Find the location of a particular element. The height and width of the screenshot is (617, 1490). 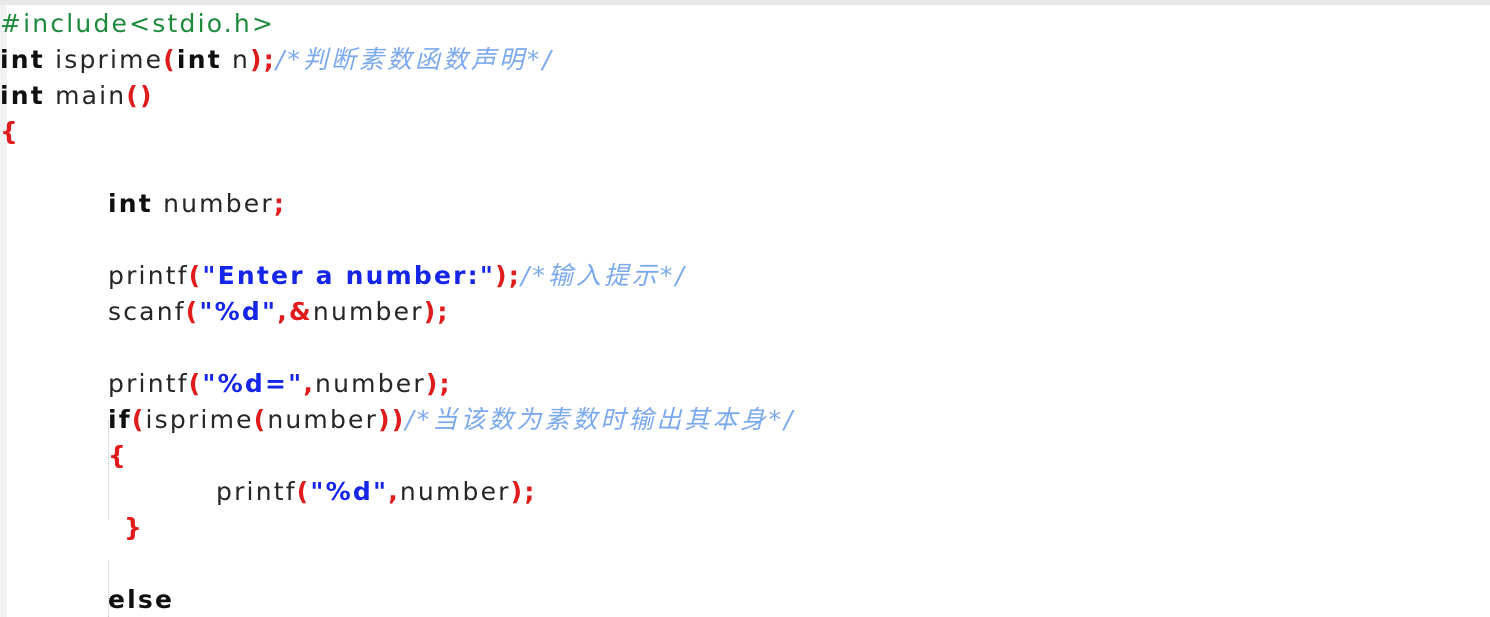

string-literal-token: "%d=" is located at coordinates (253, 383).